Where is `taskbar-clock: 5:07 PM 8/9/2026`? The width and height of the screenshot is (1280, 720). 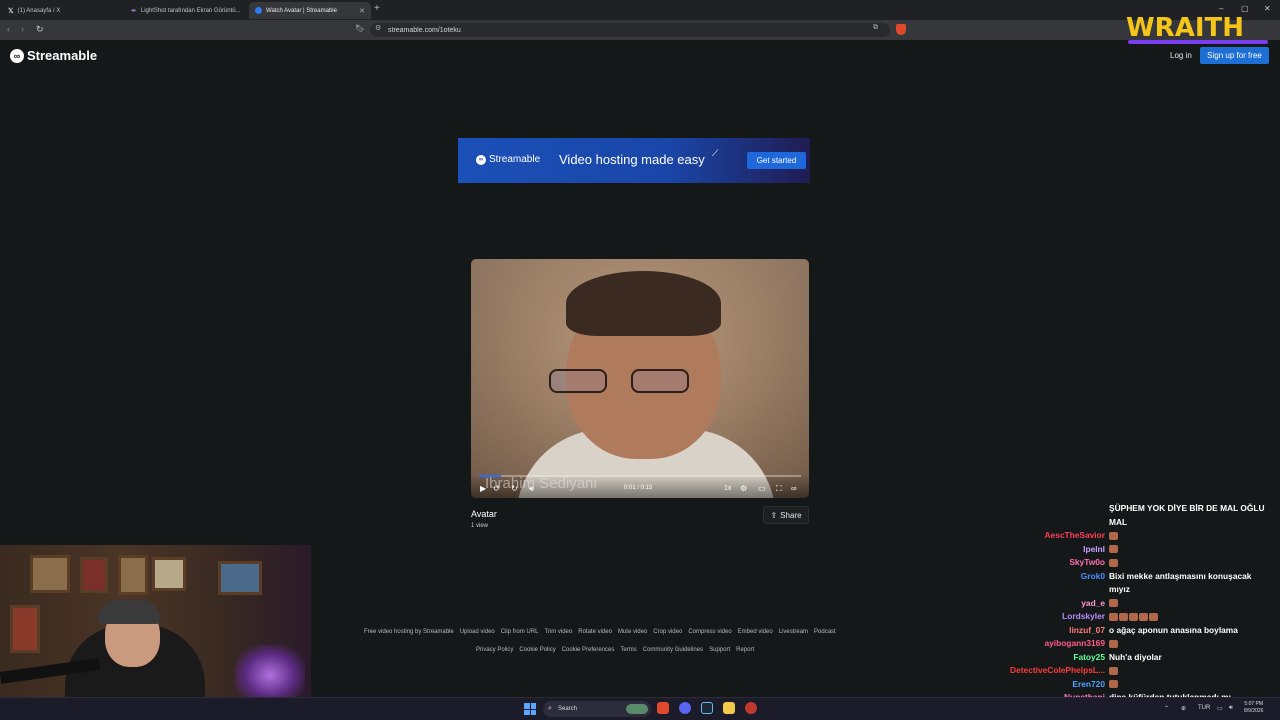
taskbar-clock: 5:07 PM 8/9/2026 is located at coordinates (1253, 708).